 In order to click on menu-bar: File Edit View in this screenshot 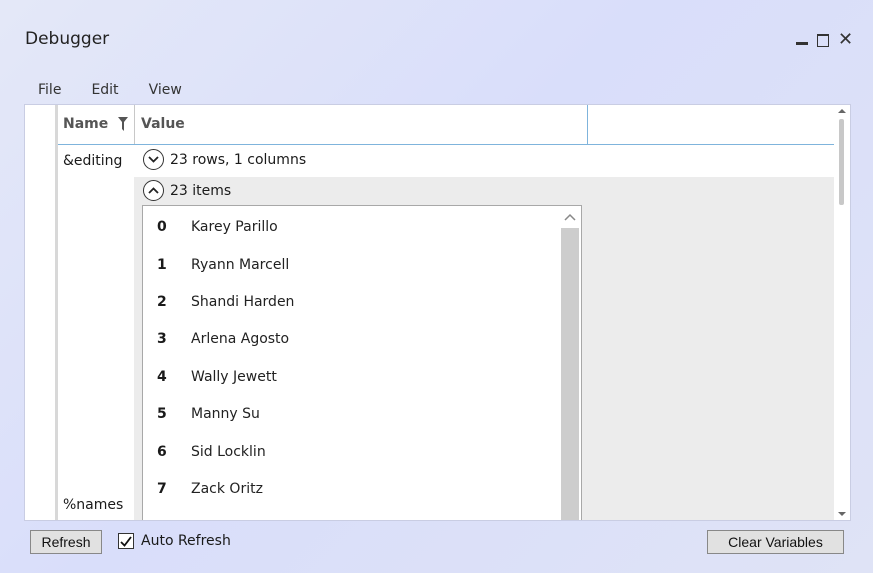, I will do `click(110, 90)`.